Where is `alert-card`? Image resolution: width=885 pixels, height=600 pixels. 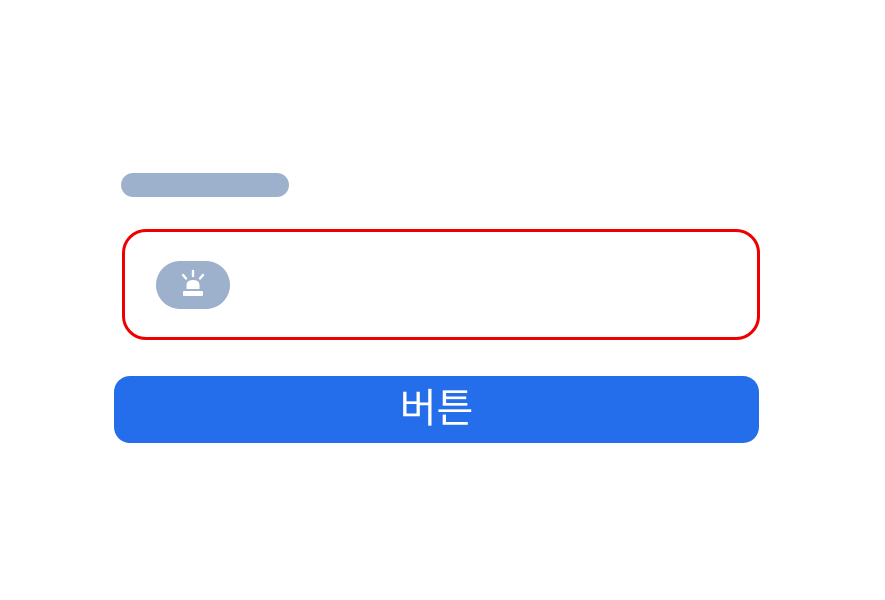 alert-card is located at coordinates (441, 284).